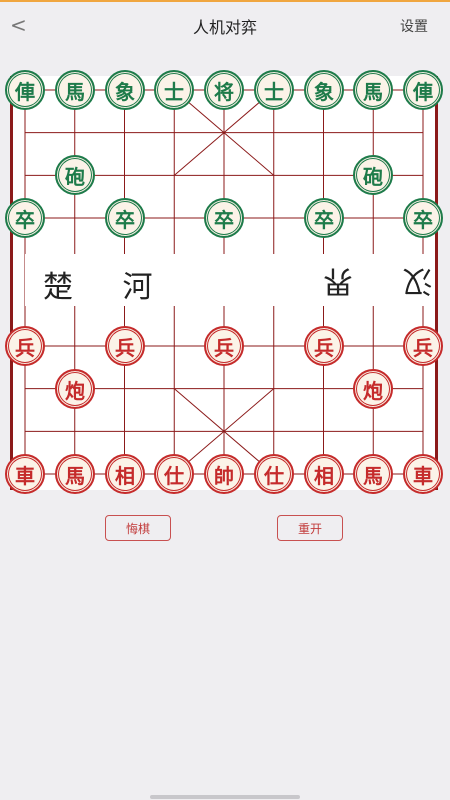  Describe the element at coordinates (108, 287) in the screenshot. I see `river-label-chu: 楚 河` at that location.